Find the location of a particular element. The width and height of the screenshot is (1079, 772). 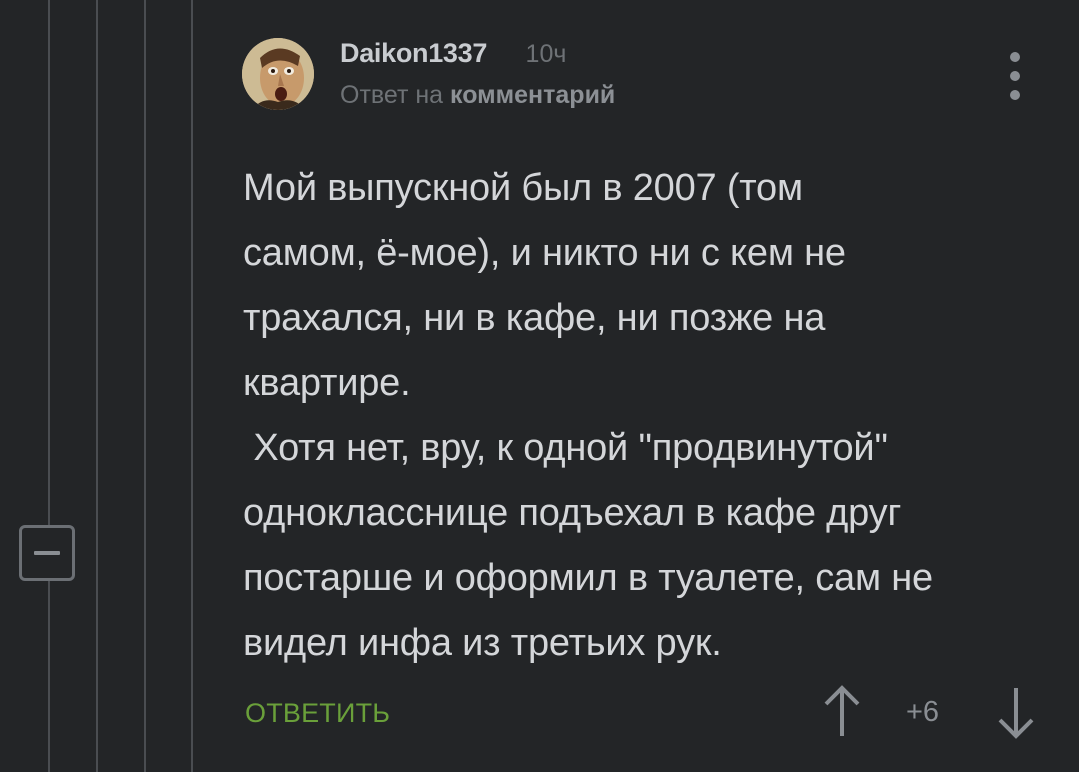

minus-icon is located at coordinates (47, 553).